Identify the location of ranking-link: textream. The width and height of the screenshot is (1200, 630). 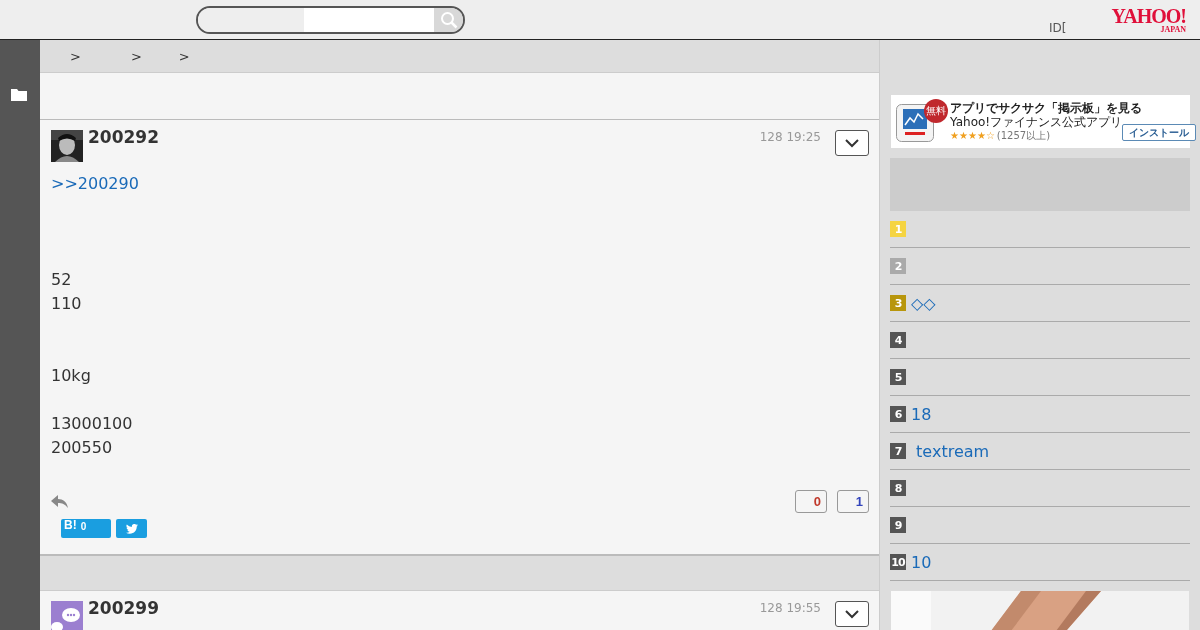
(950, 451).